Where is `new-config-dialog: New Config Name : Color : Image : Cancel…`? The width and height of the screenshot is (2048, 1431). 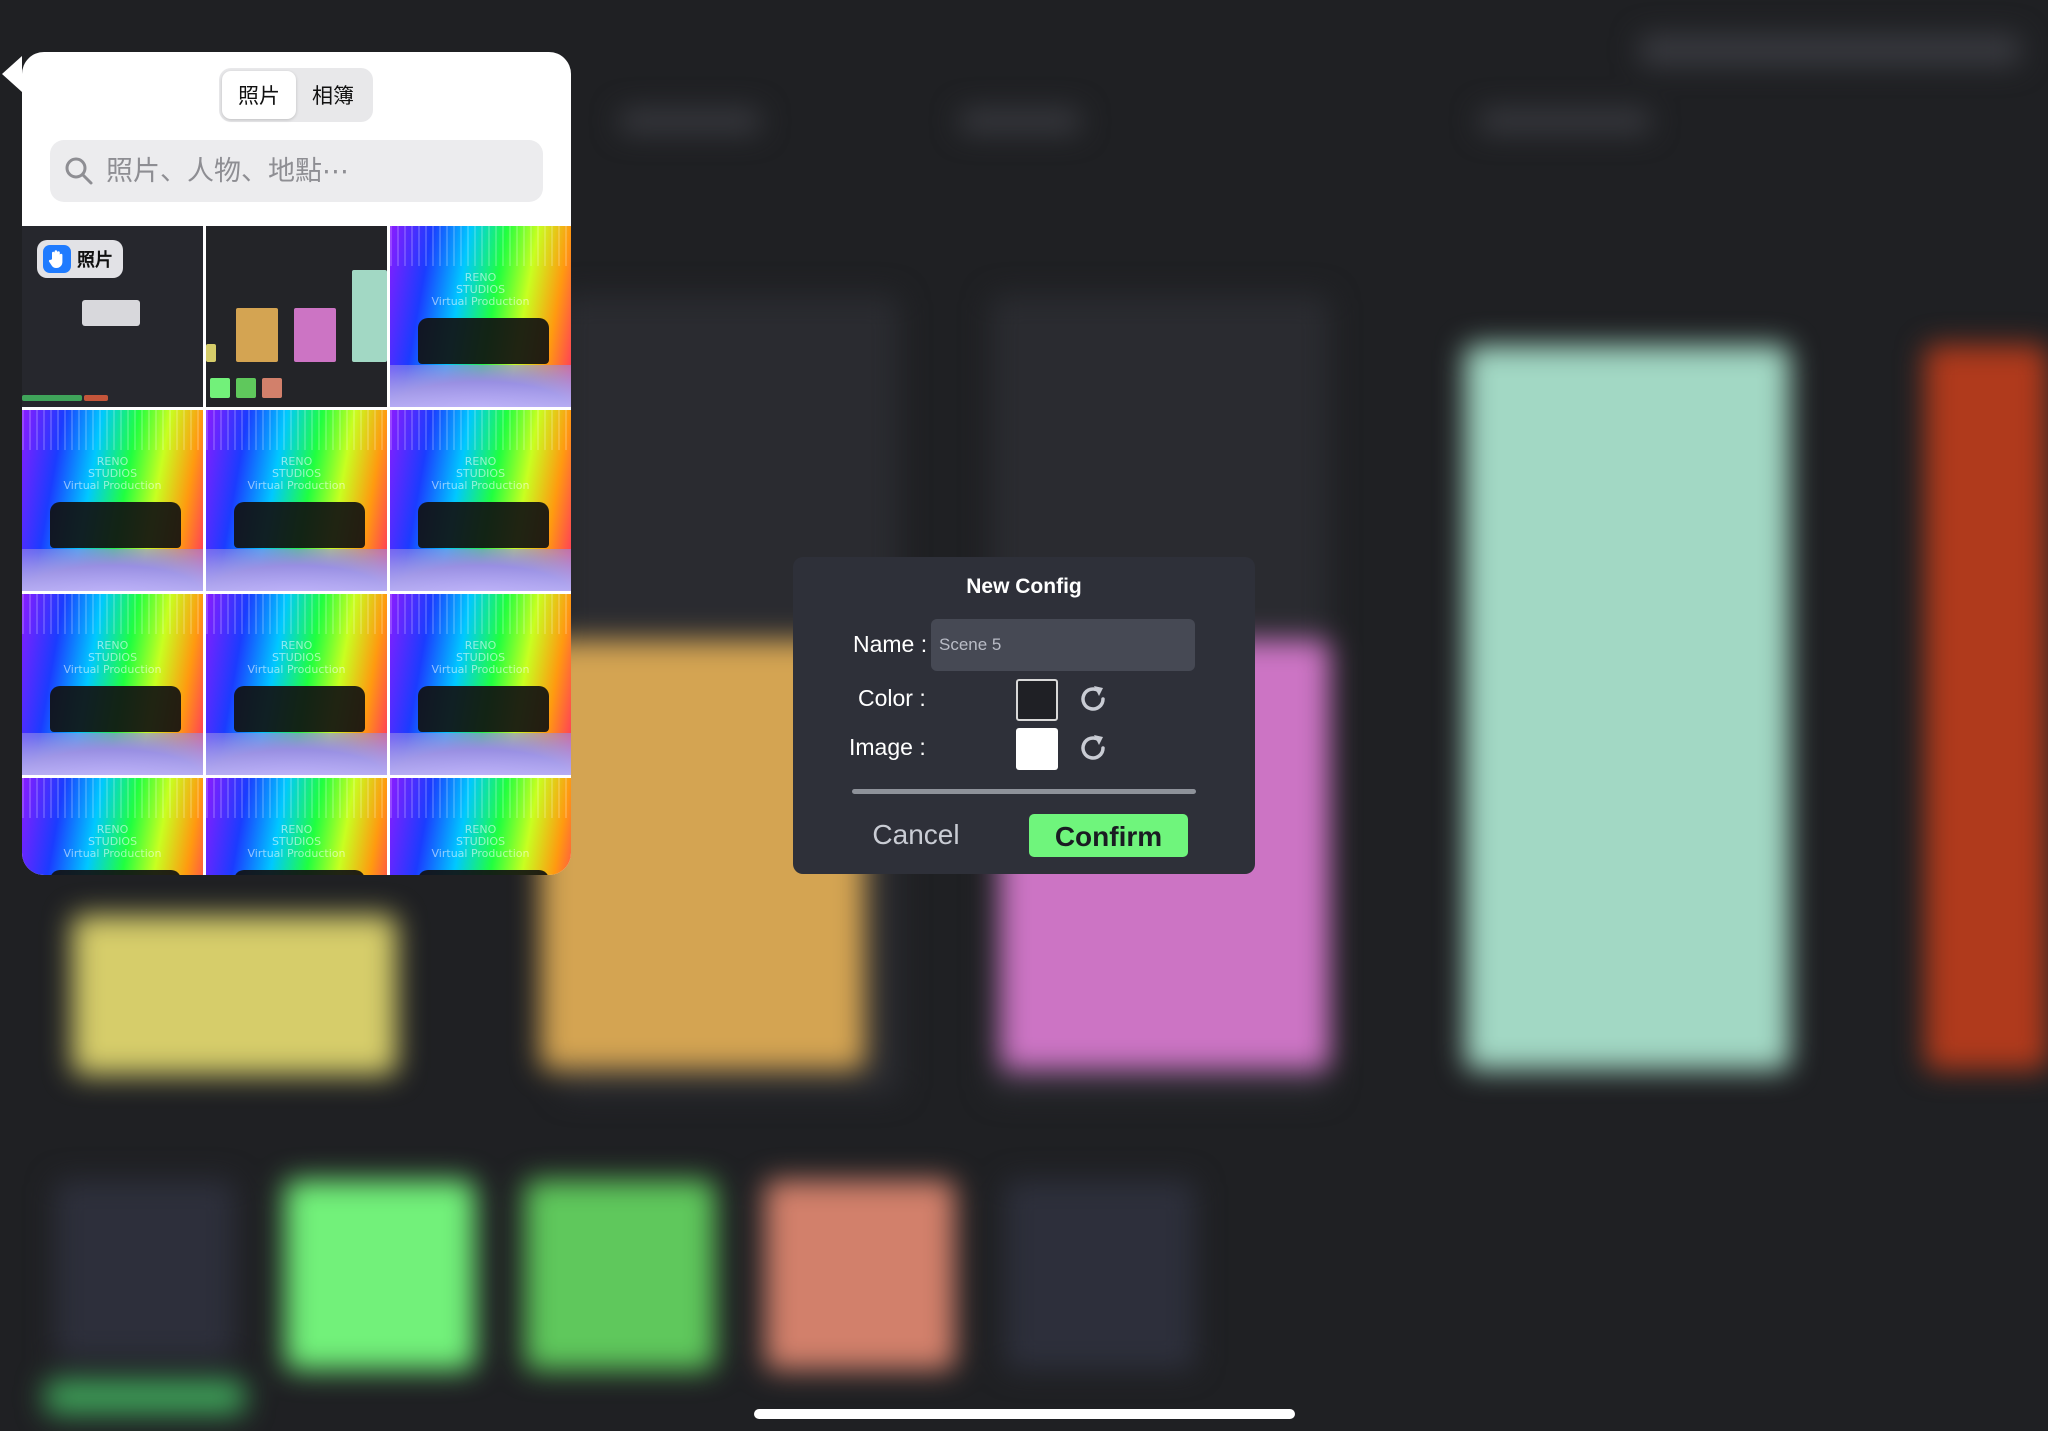 new-config-dialog: New Config Name : Color : Image : Cancel… is located at coordinates (1024, 715).